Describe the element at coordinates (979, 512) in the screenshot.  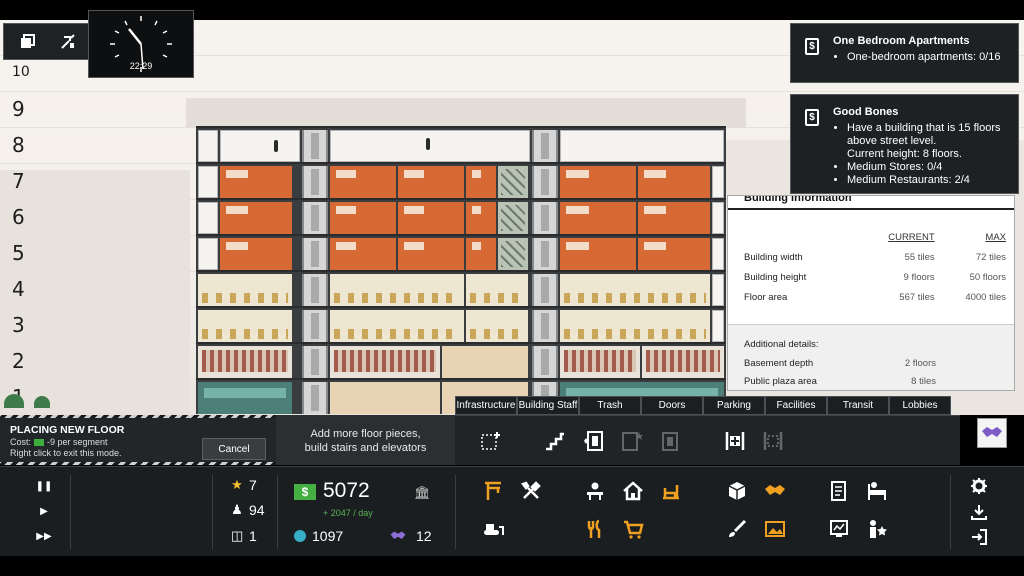
I see `save-icon` at that location.